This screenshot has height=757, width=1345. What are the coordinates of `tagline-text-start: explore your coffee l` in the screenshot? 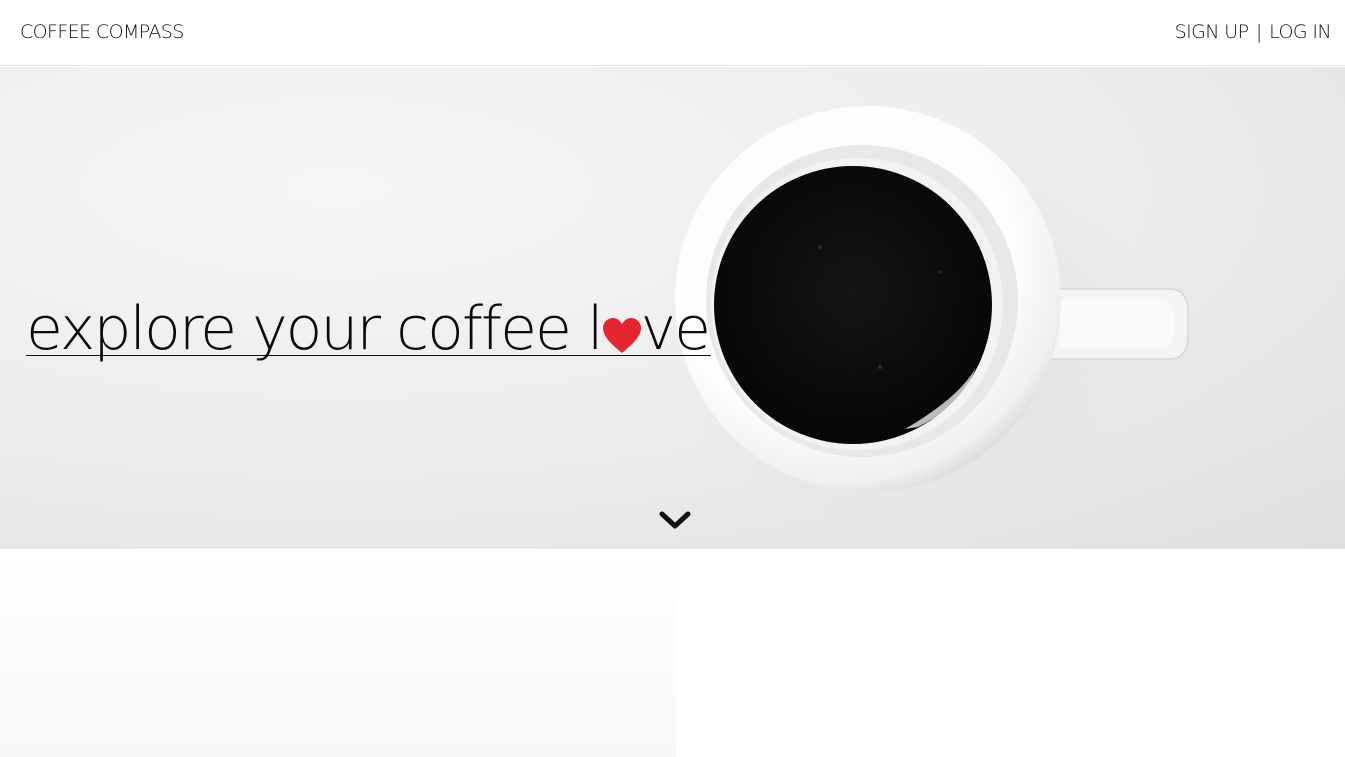 It's located at (315, 329).